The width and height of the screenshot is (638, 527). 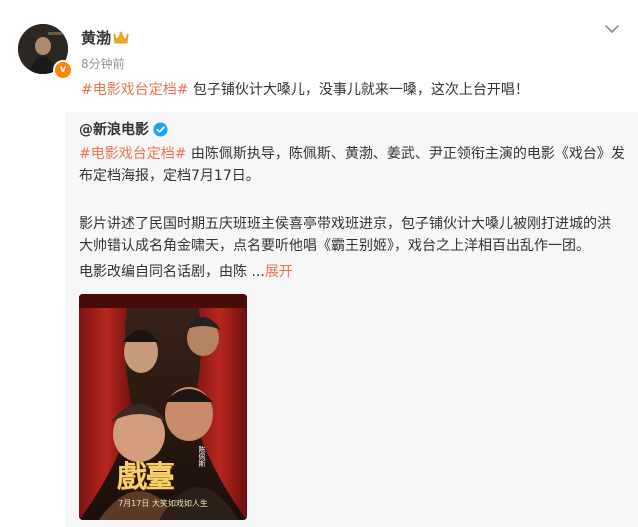 I want to click on post-time: 8分钟前, so click(x=103, y=64).